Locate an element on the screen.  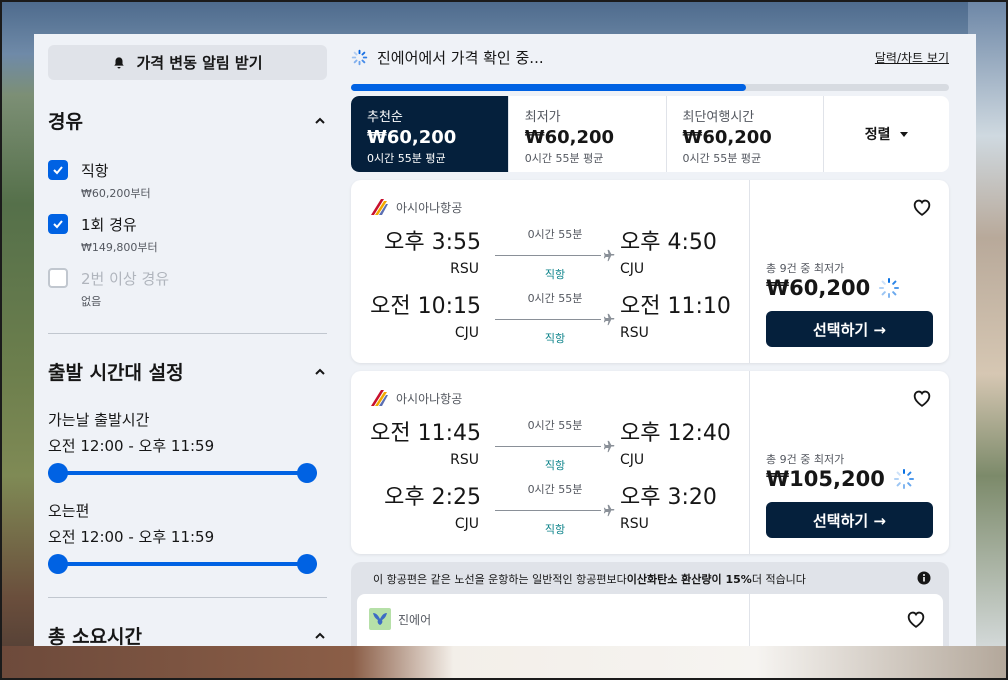
stops-option-sub: 없음 is located at coordinates (91, 301).